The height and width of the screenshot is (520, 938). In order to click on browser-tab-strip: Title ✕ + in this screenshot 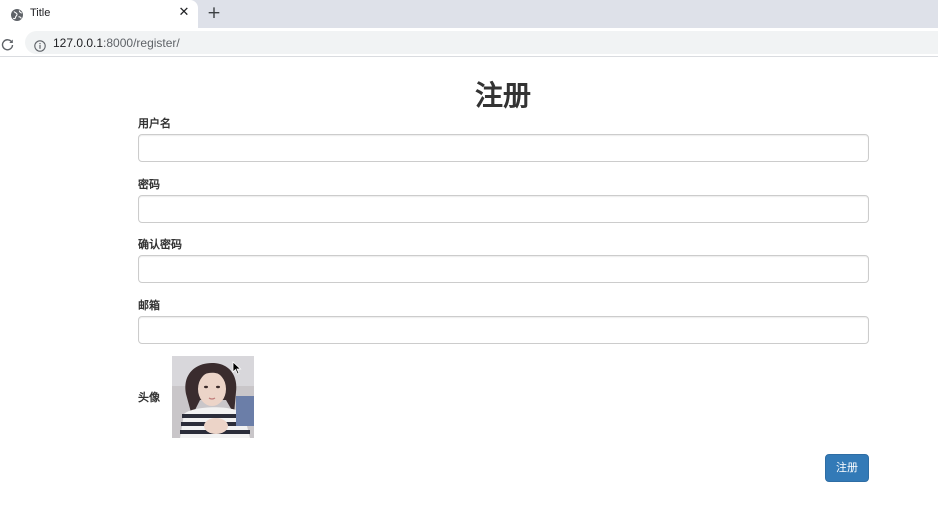, I will do `click(469, 14)`.